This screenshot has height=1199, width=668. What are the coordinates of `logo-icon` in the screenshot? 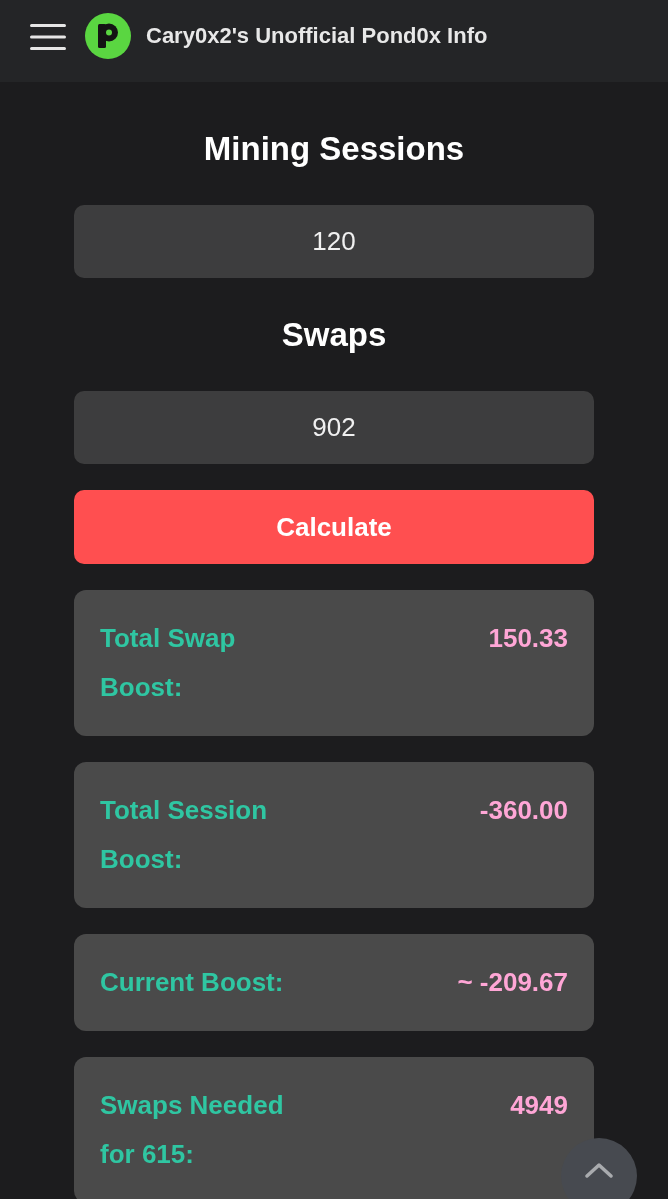 It's located at (108, 36).